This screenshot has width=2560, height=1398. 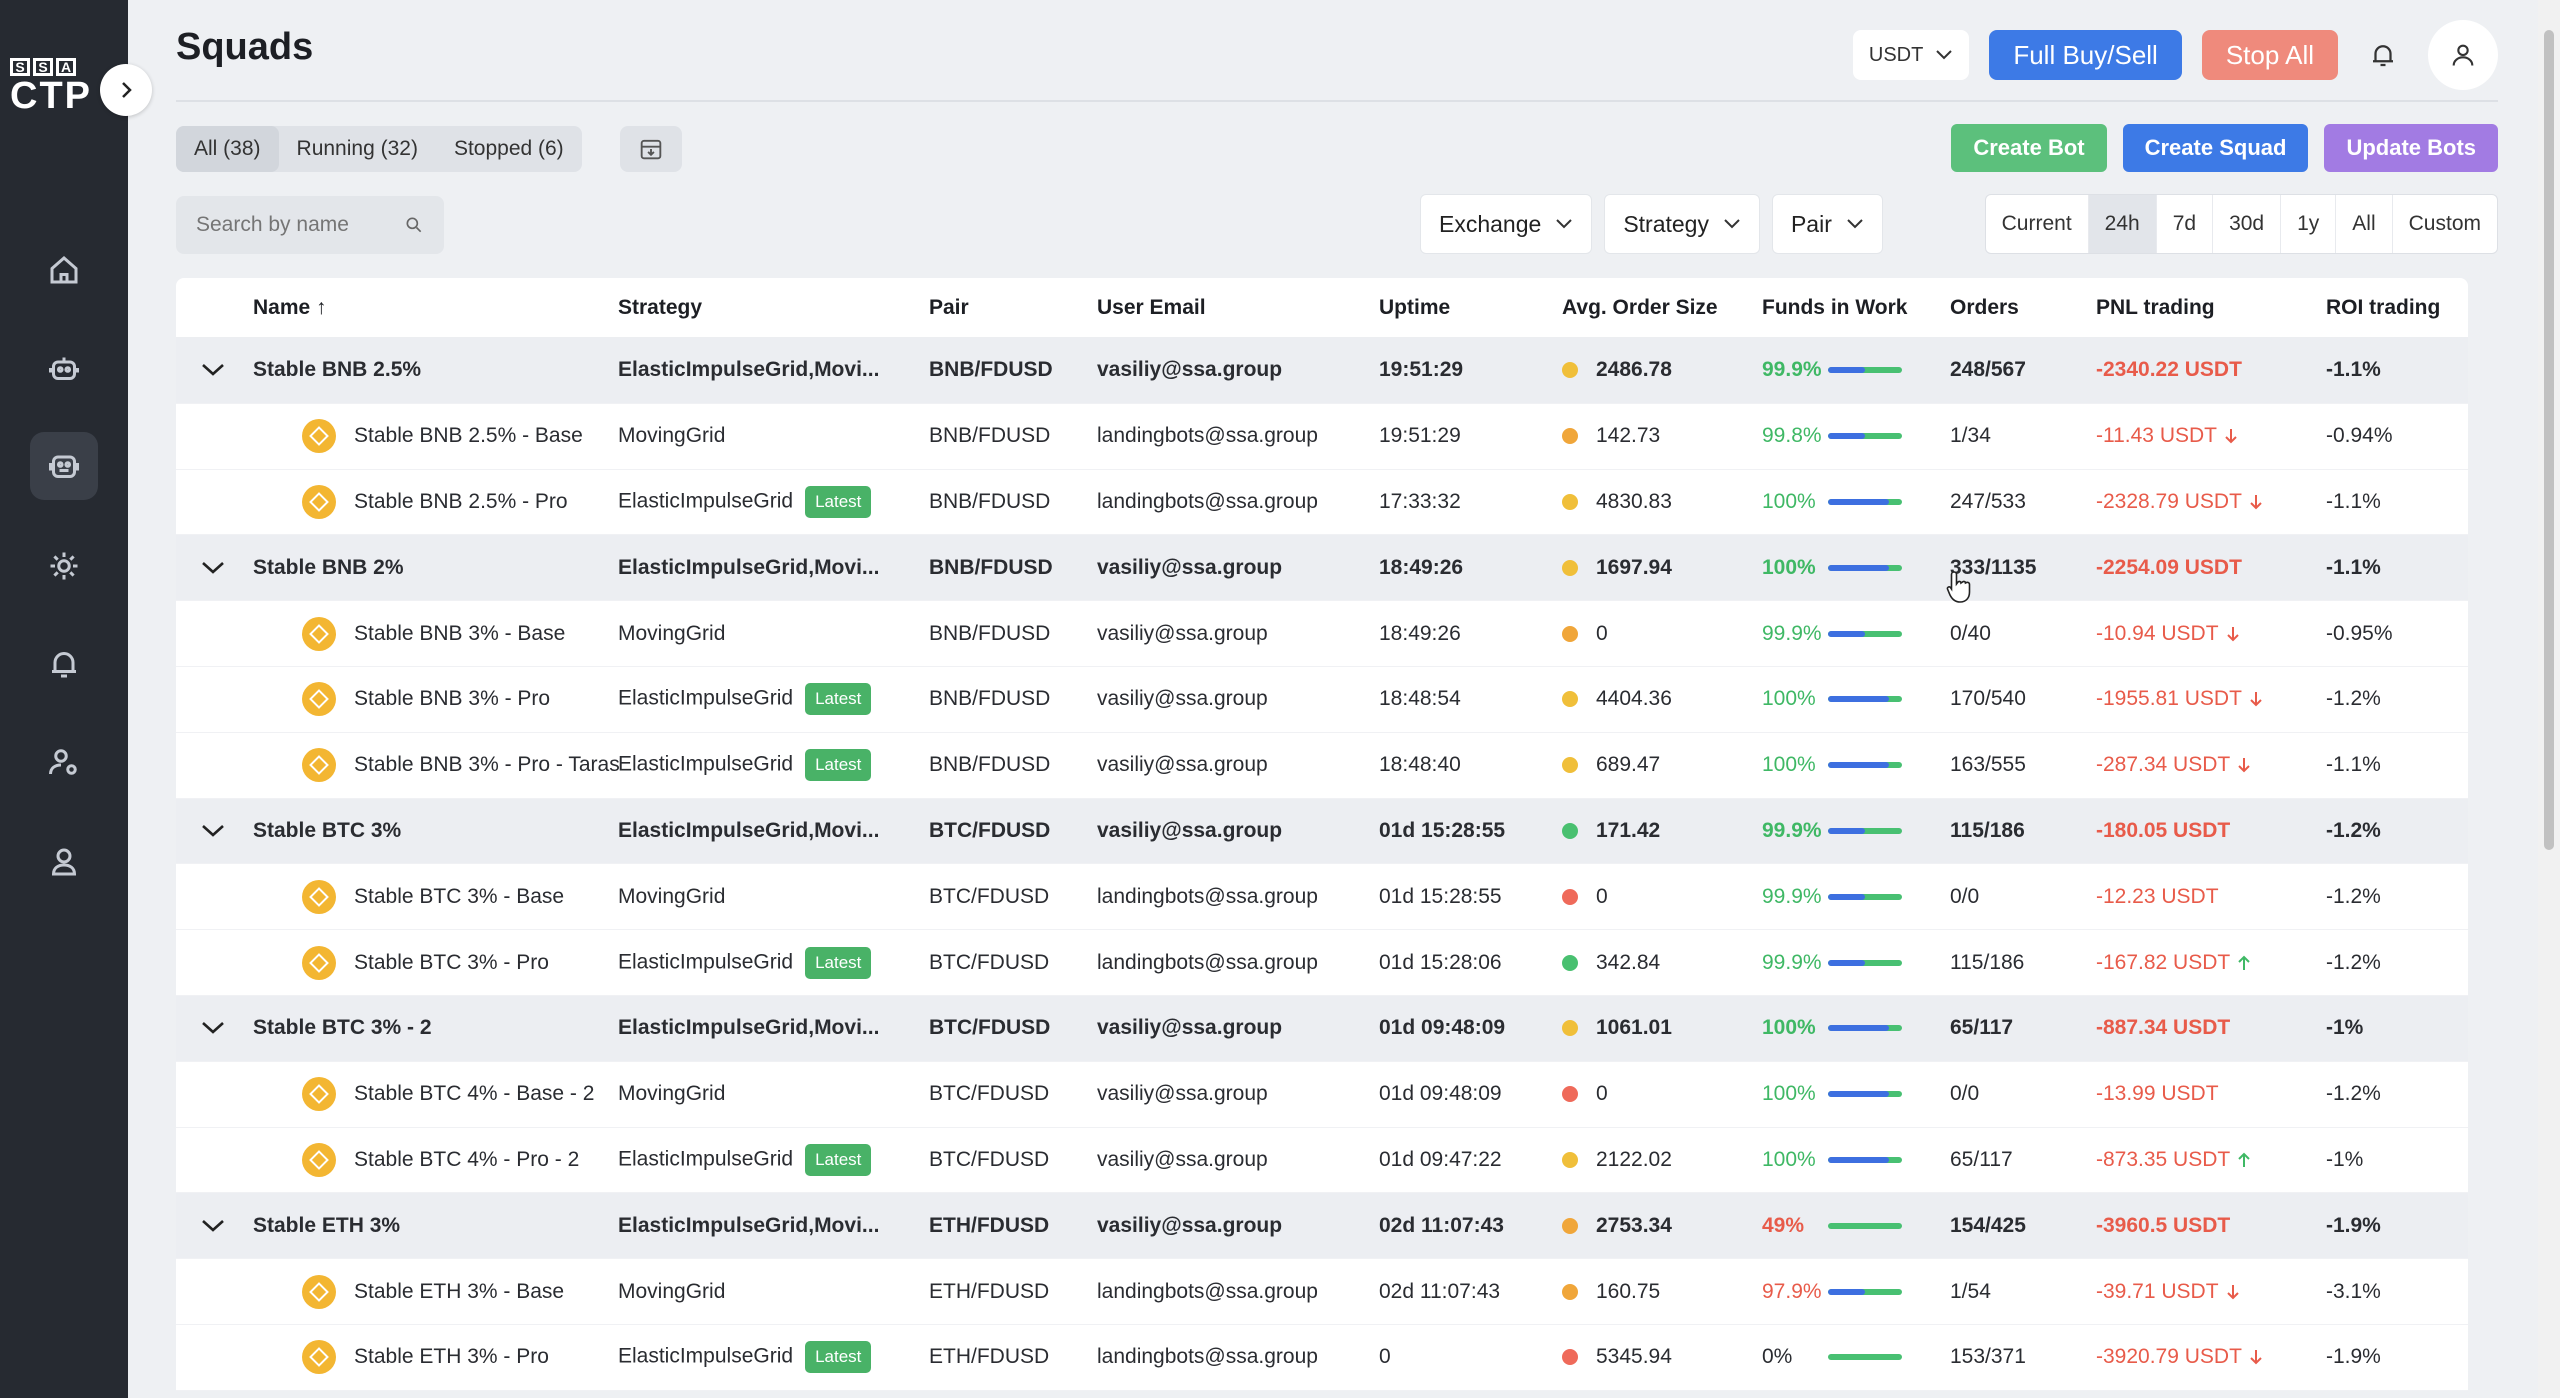 What do you see at coordinates (2232, 633) in the screenshot?
I see `arrow-down-icon` at bounding box center [2232, 633].